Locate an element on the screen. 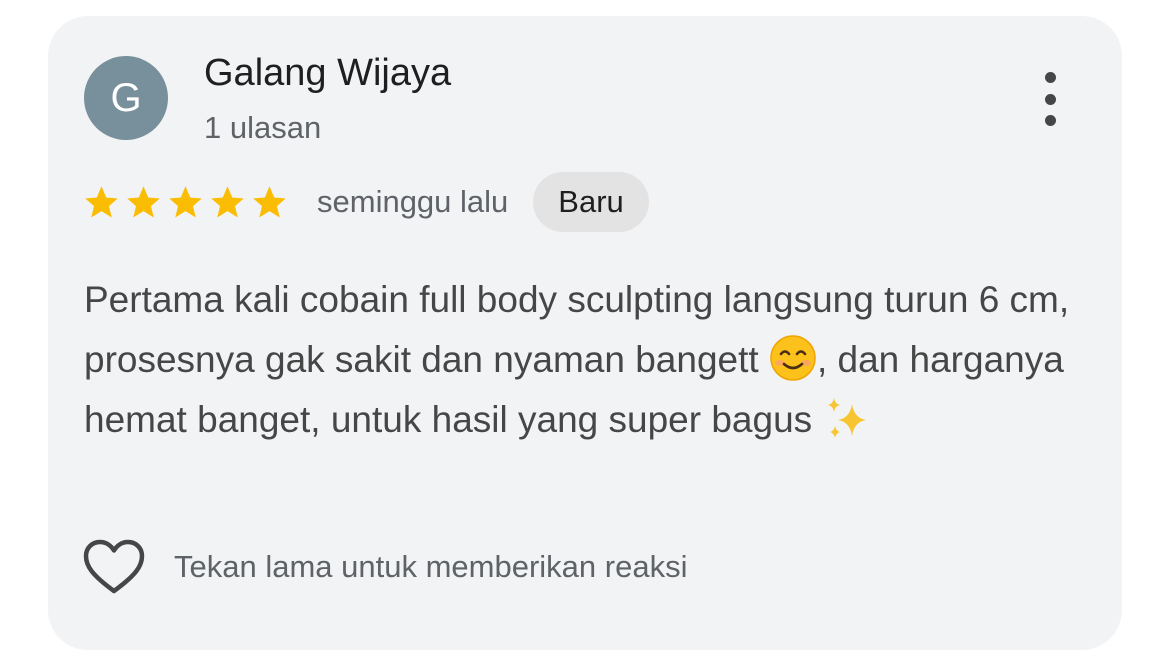 This screenshot has height=672, width=1170. avatar-initial: G is located at coordinates (126, 97).